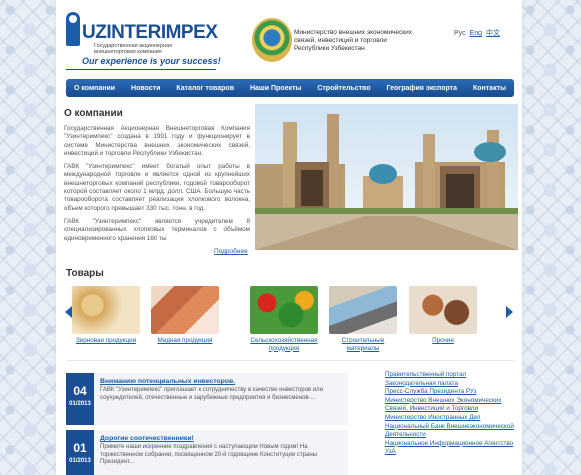  Describe the element at coordinates (509, 312) in the screenshot. I see `carousel-next-arrow-icon` at that location.